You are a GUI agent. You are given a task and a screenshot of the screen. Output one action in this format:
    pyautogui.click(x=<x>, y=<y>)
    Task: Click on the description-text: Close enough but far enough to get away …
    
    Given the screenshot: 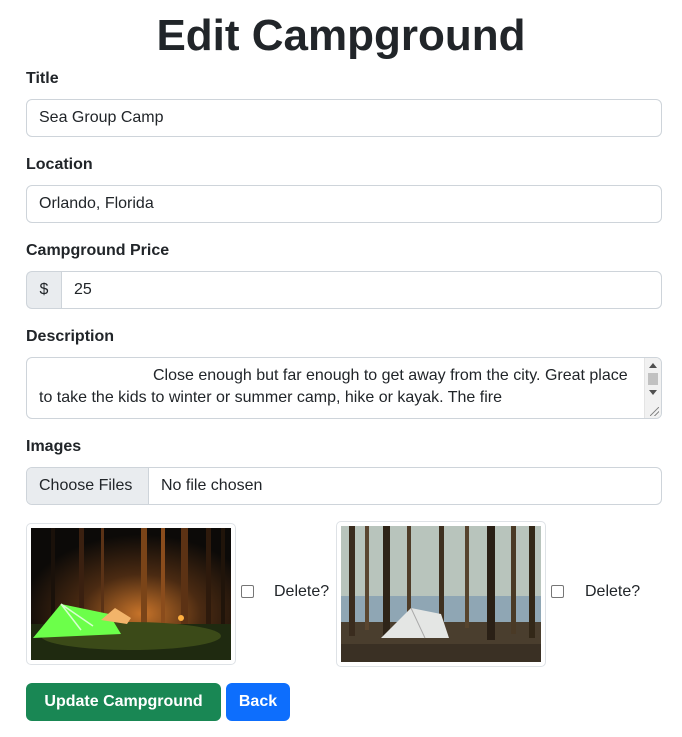 What is the action you would take?
    pyautogui.click(x=333, y=386)
    